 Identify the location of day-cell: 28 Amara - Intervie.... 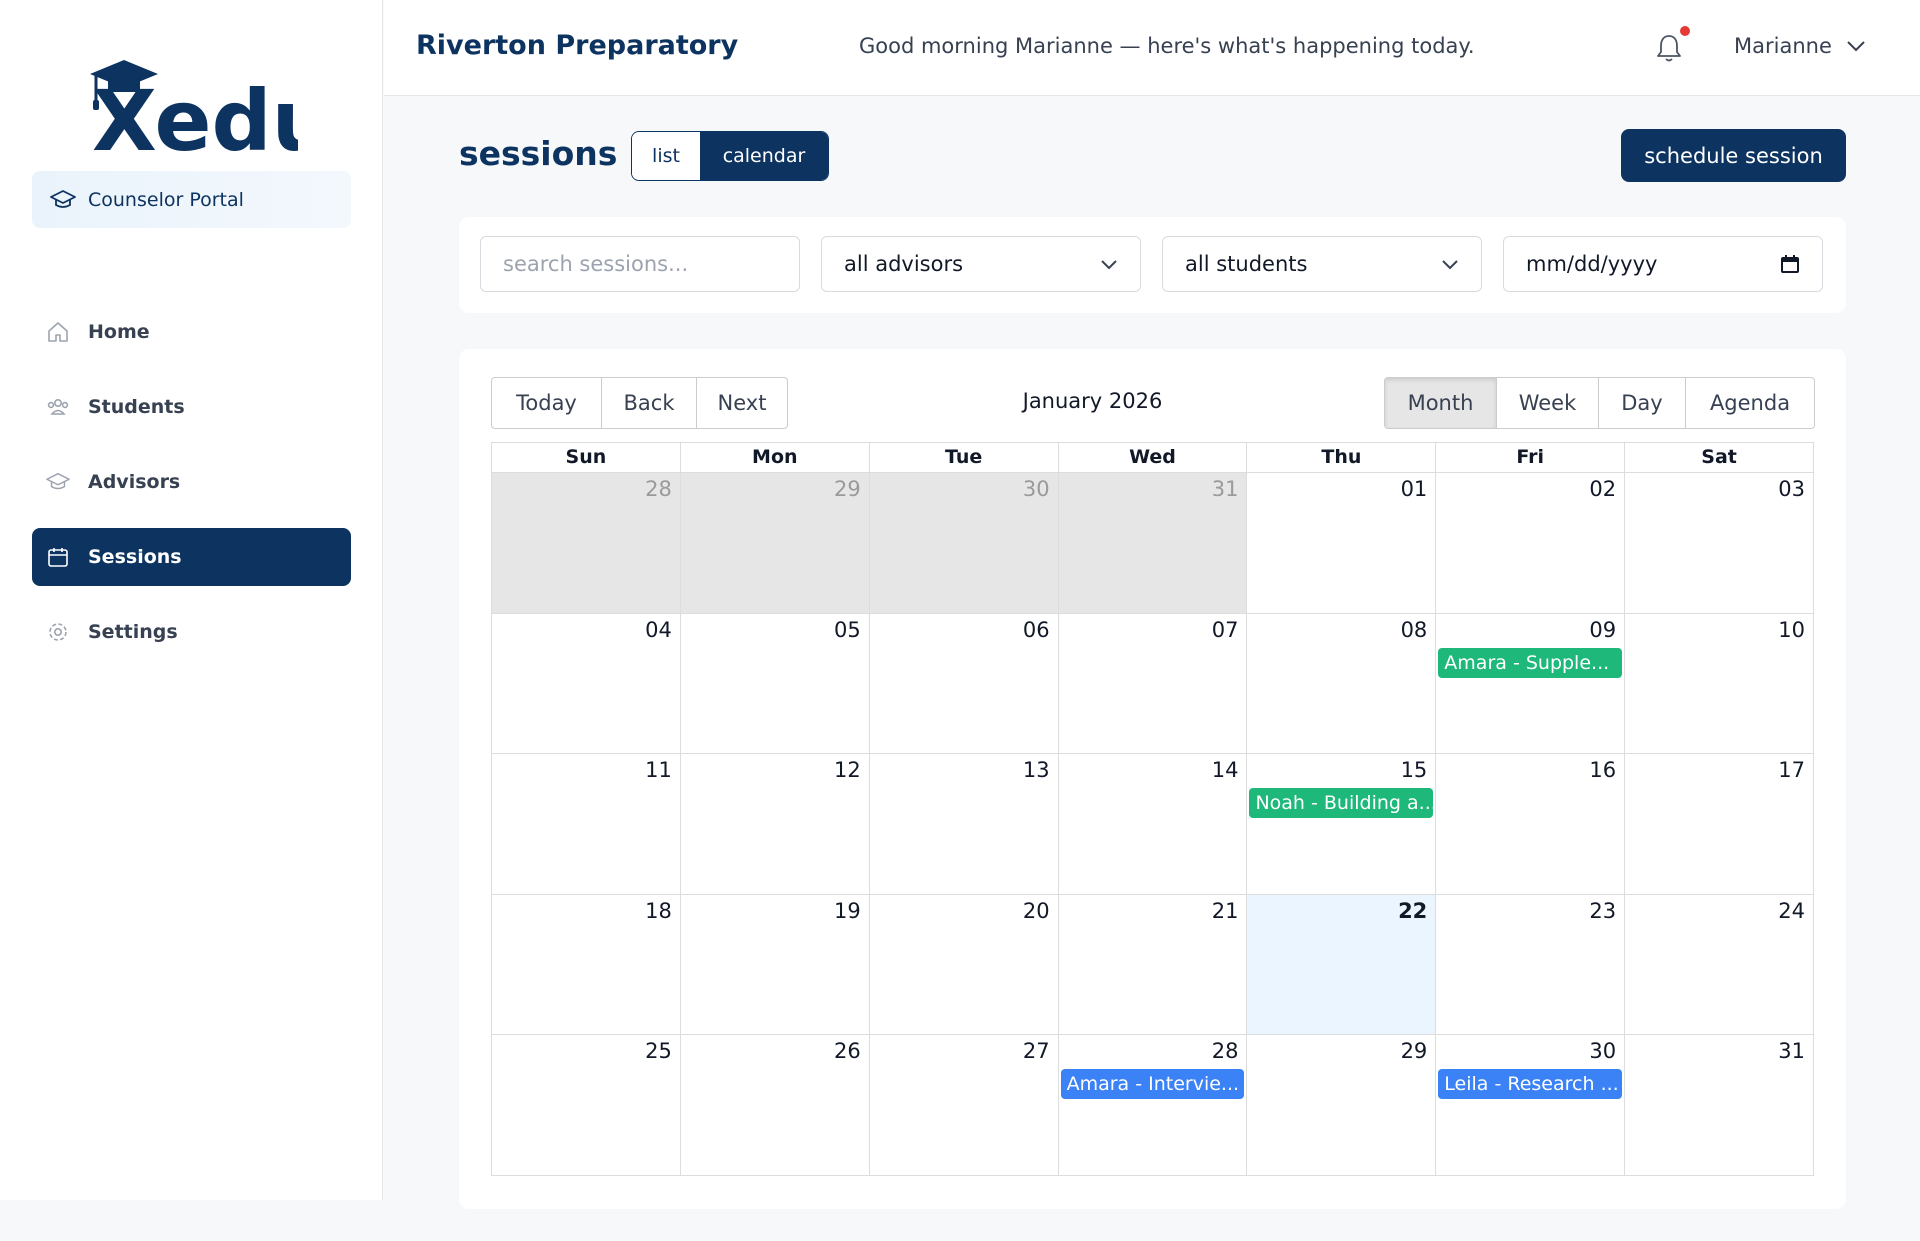
(1153, 1105).